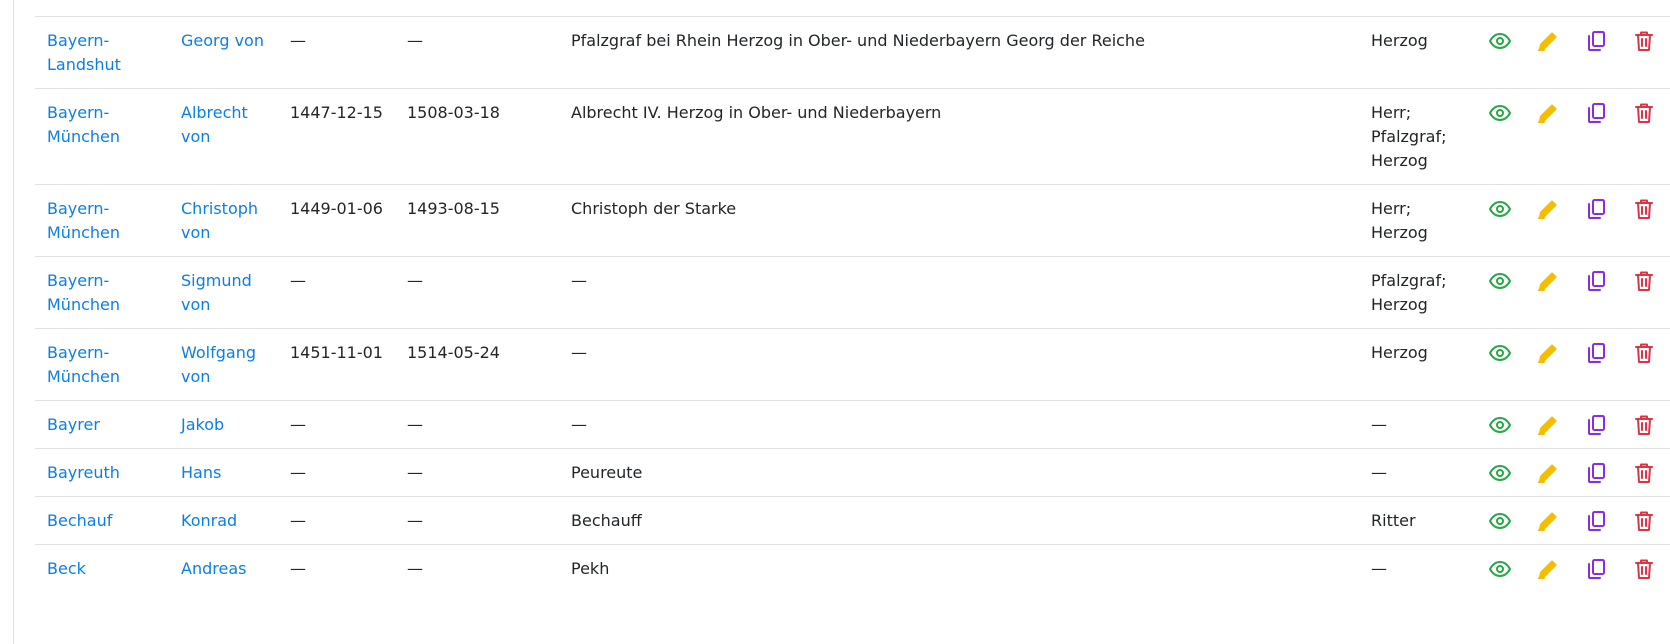 The height and width of the screenshot is (644, 1670). I want to click on family-name-link: Bayern-Landshut, so click(84, 52).